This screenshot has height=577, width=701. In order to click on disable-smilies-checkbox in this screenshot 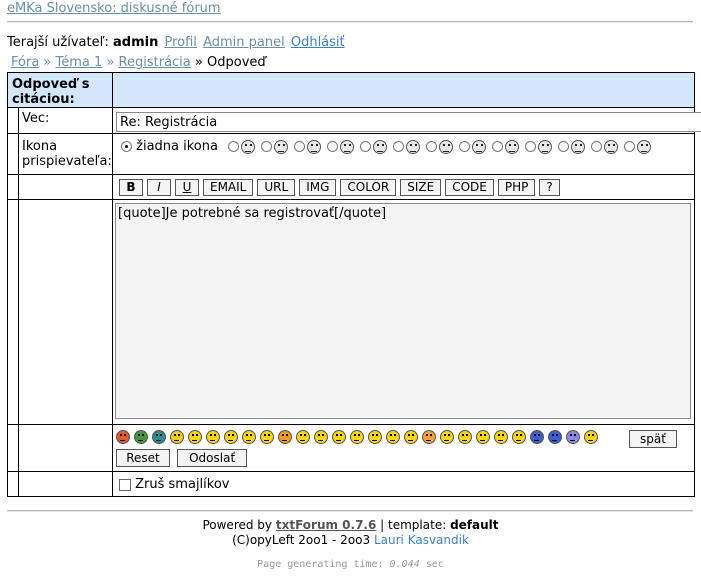, I will do `click(125, 484)`.